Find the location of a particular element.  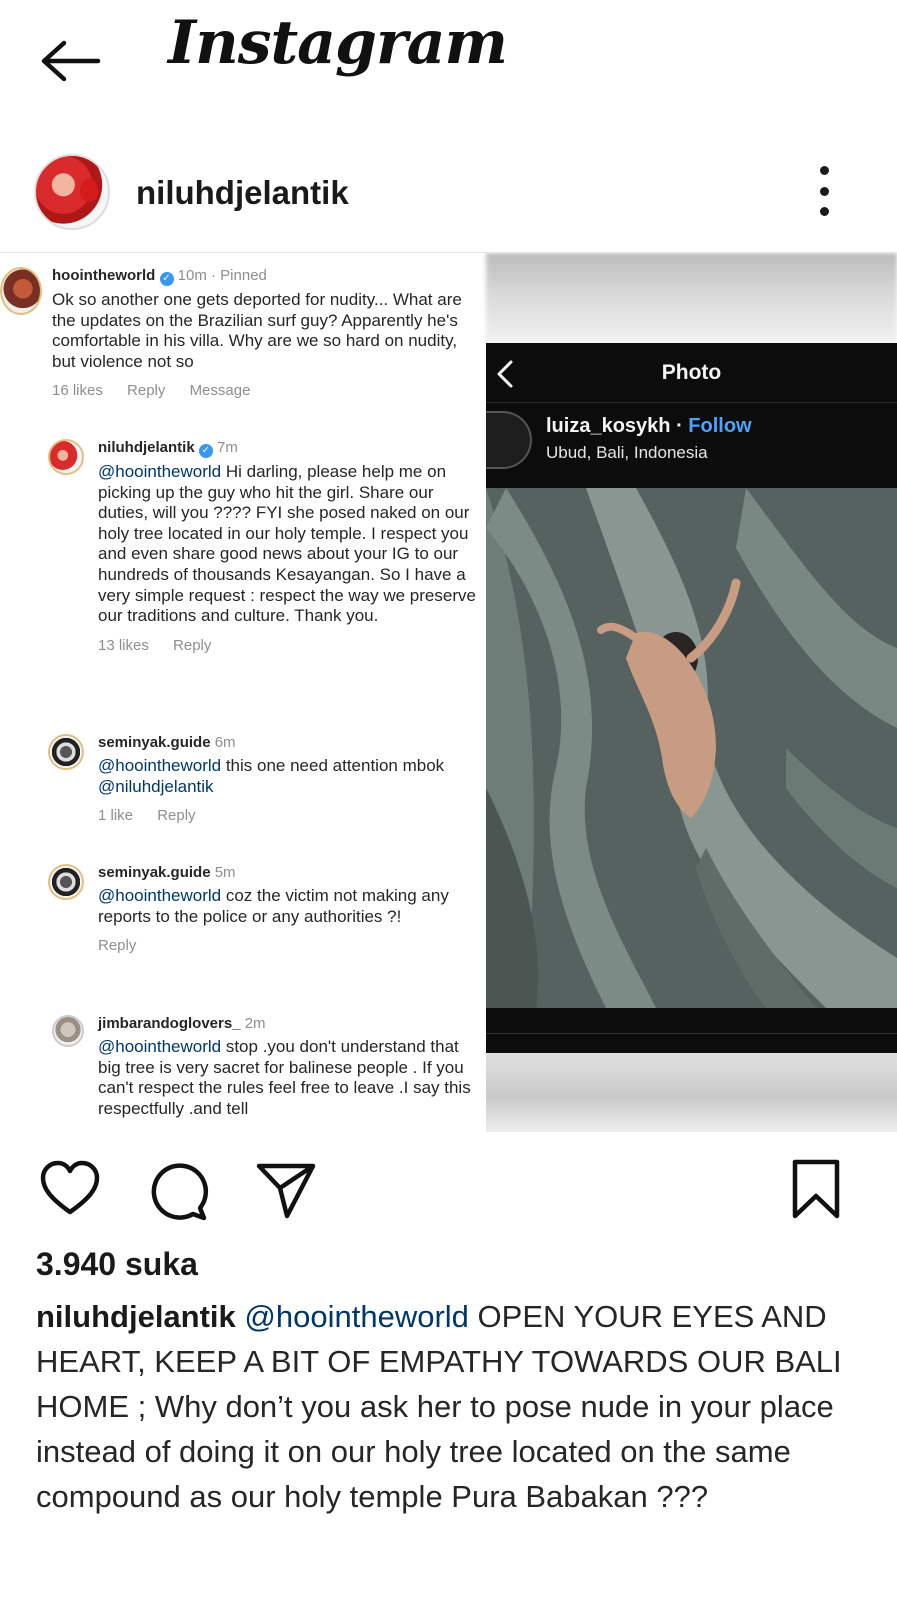

photo-location: Ubud, Bali, Indonesia is located at coordinates (627, 453).